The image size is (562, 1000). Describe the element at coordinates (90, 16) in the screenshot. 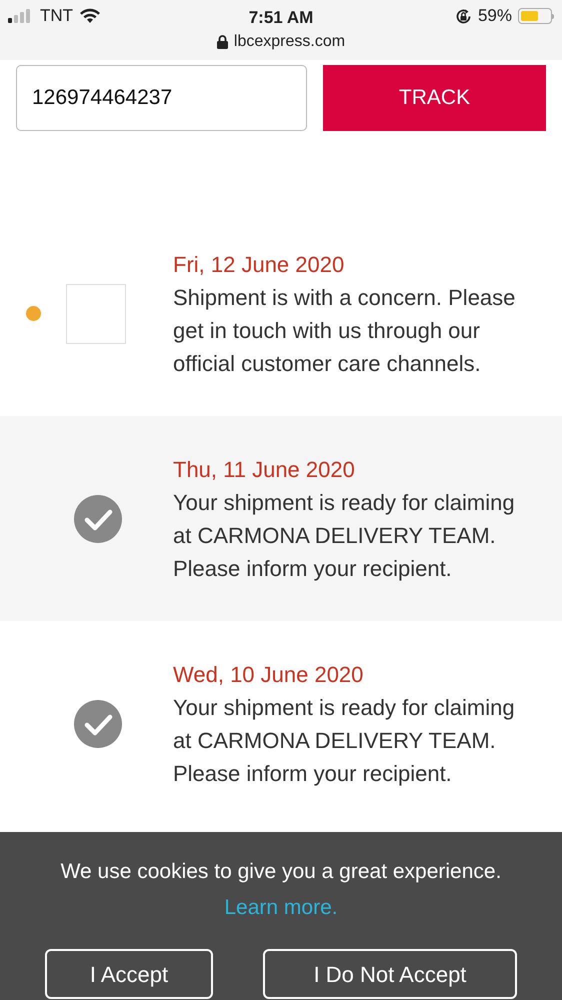

I see `wifi-icon` at that location.